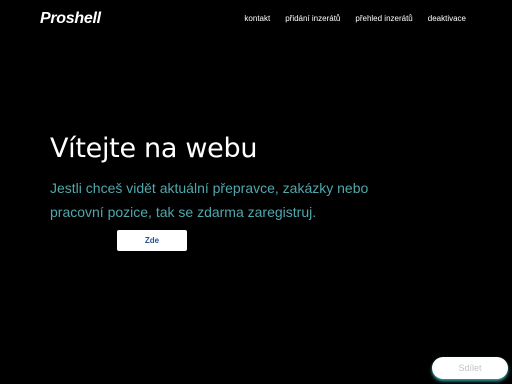 Image resolution: width=512 pixels, height=384 pixels. Describe the element at coordinates (447, 19) in the screenshot. I see `nav-link-deaktivace: deaktivace` at that location.